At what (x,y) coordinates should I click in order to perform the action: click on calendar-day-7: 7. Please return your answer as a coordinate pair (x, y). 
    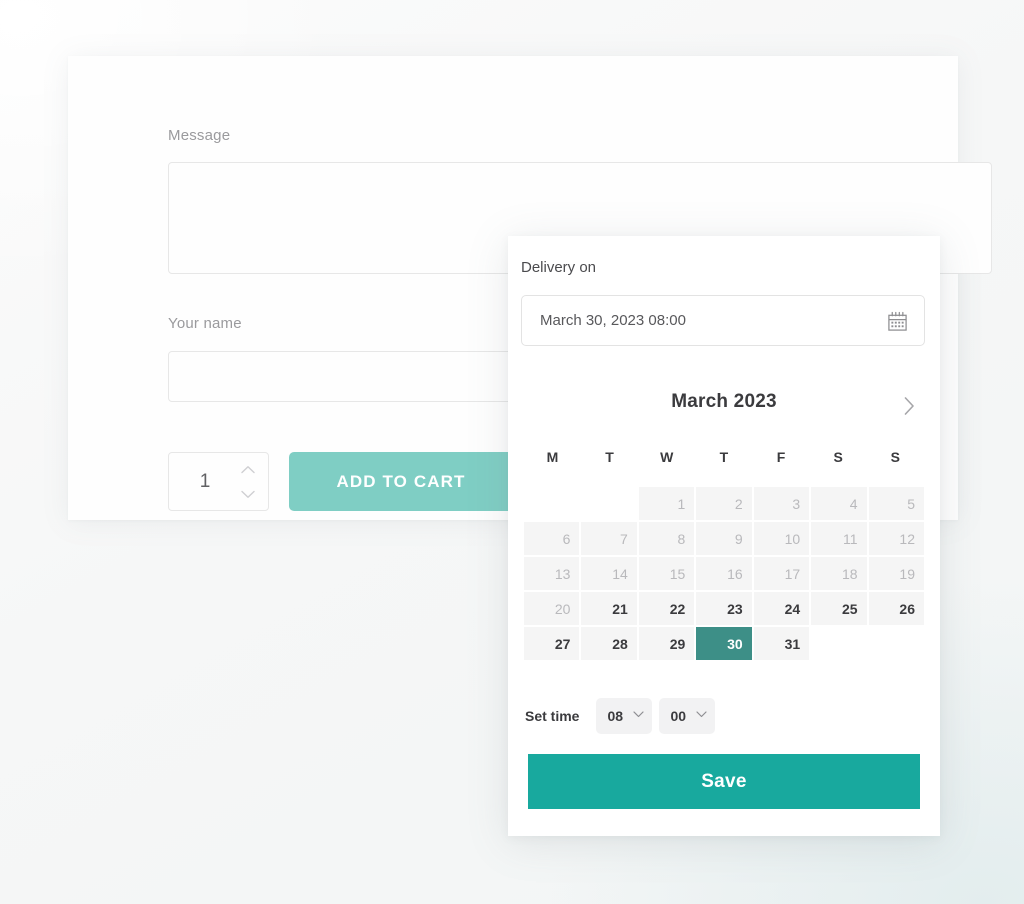
    Looking at the image, I should click on (609, 538).